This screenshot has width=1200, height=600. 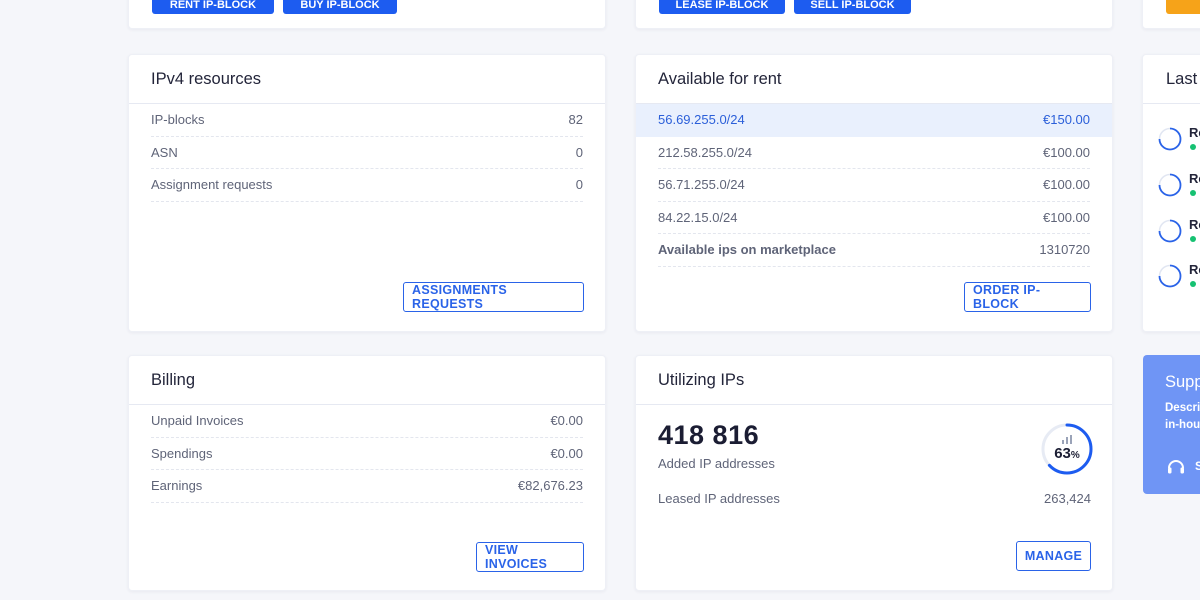 I want to click on rent-row: 56.71.255.0/24 €100.00, so click(x=874, y=185).